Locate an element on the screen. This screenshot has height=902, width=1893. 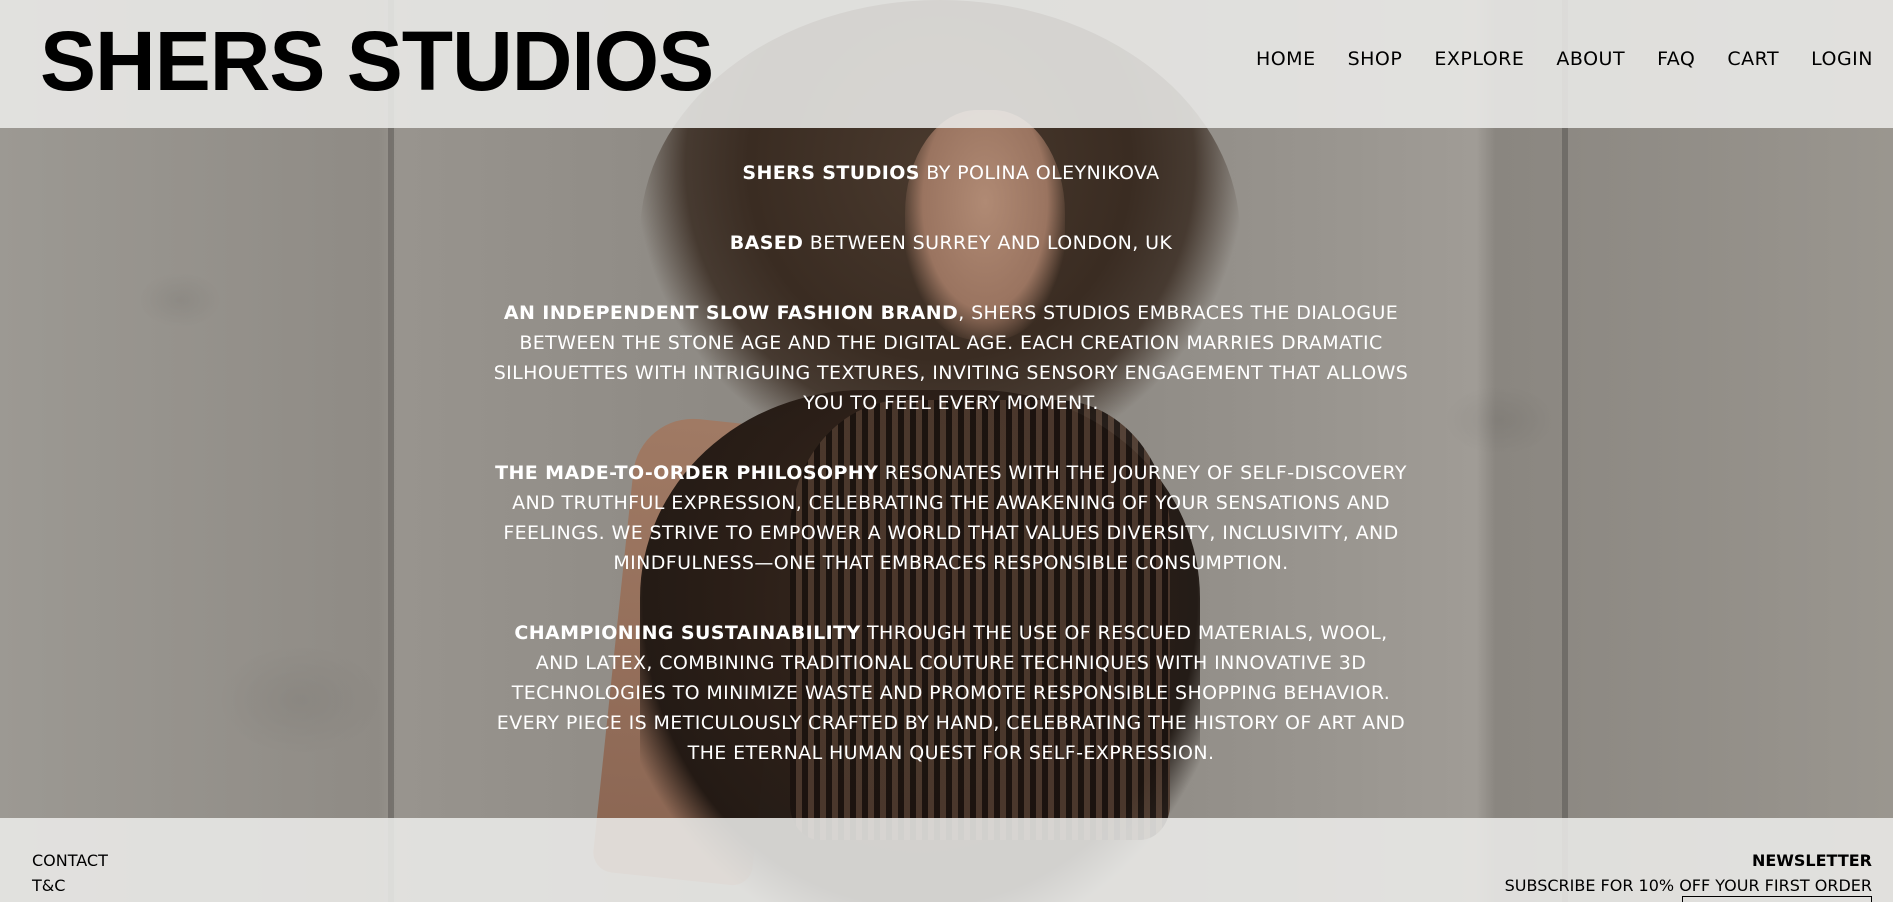
paragraph-lead: AN INDEPENDENT SLOW FASHION BRAND is located at coordinates (731, 313).